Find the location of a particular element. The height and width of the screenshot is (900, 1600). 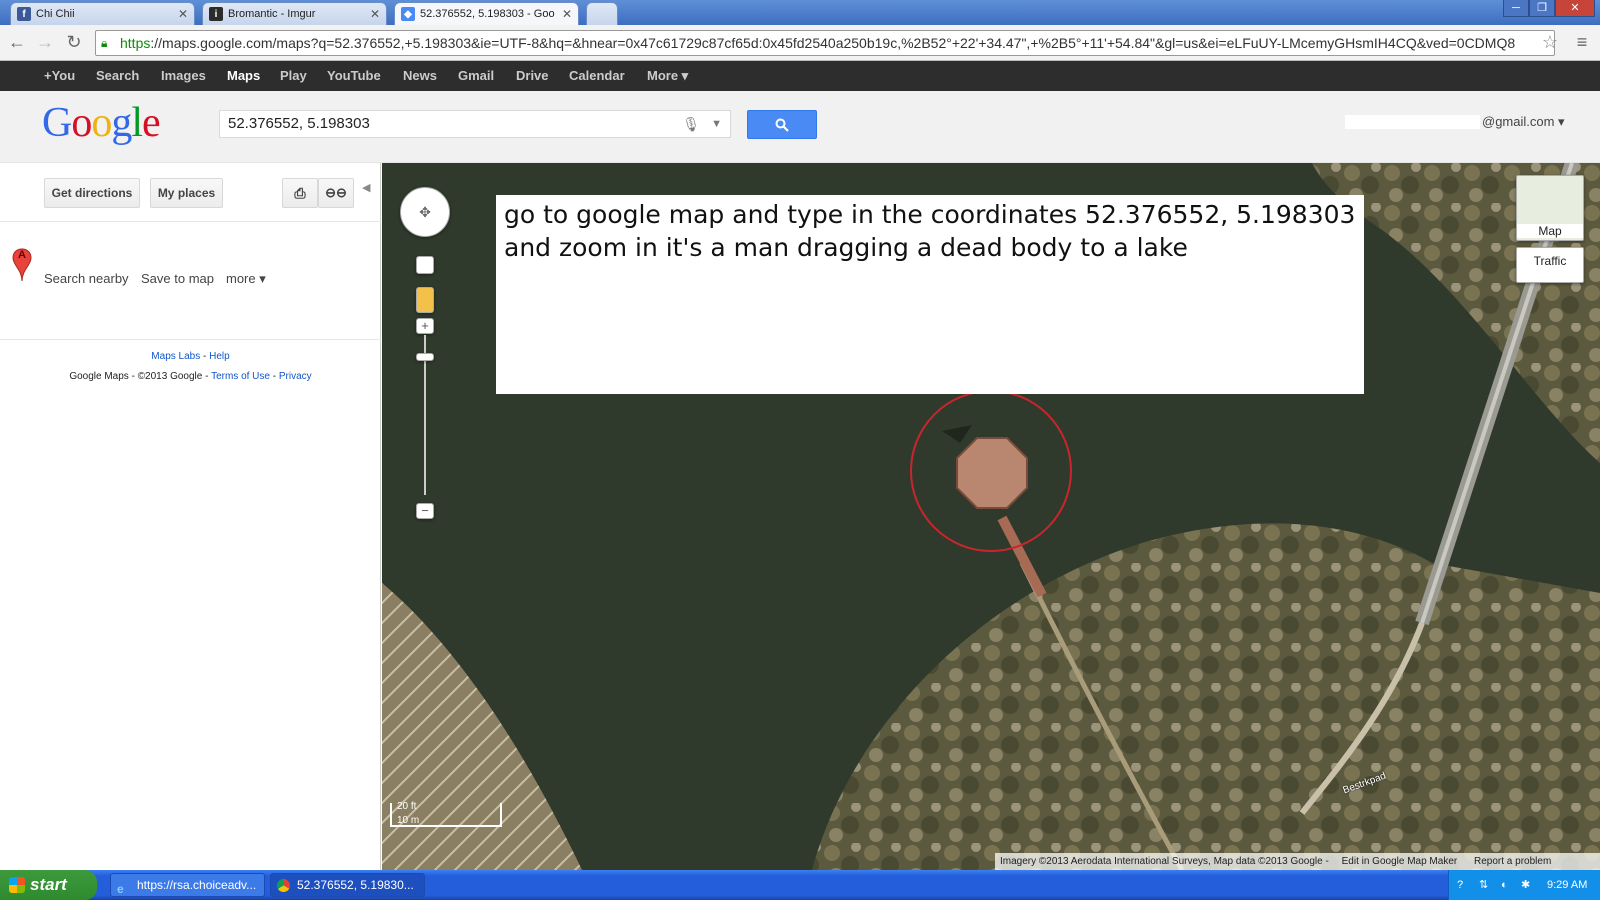

back-icon: ← is located at coordinates (17, 43).